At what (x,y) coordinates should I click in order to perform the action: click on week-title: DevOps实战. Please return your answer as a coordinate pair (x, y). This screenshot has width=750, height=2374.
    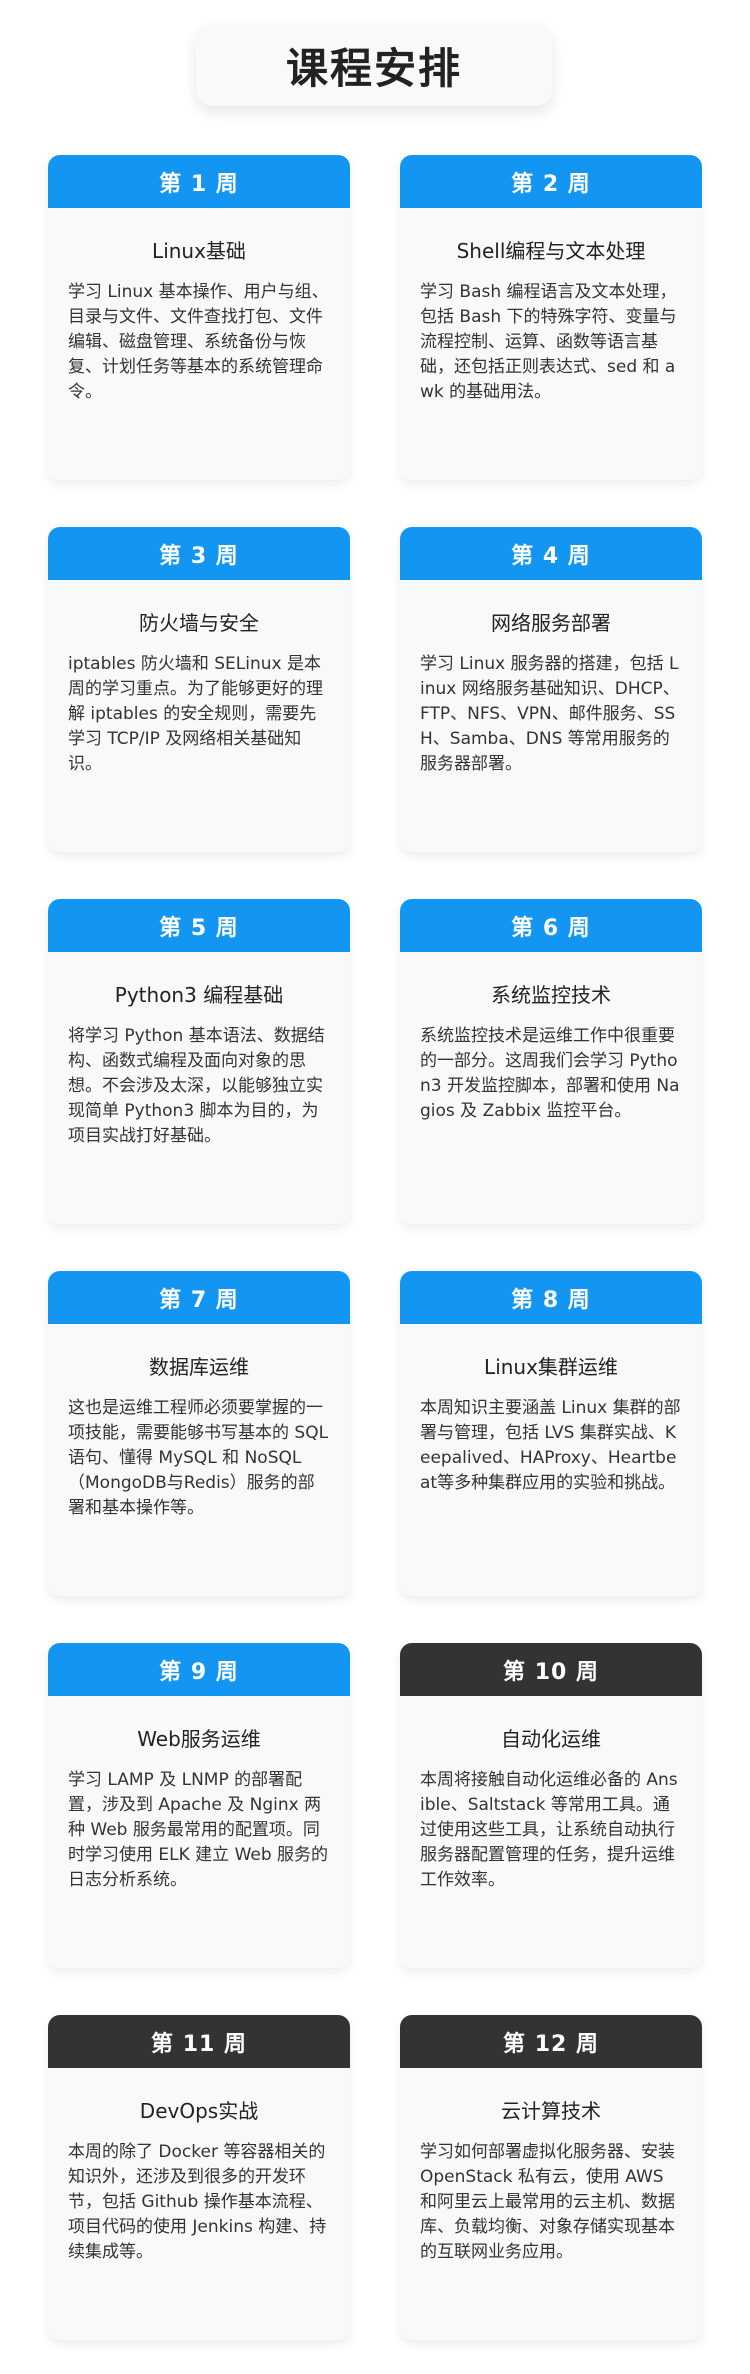
    Looking at the image, I should click on (199, 2111).